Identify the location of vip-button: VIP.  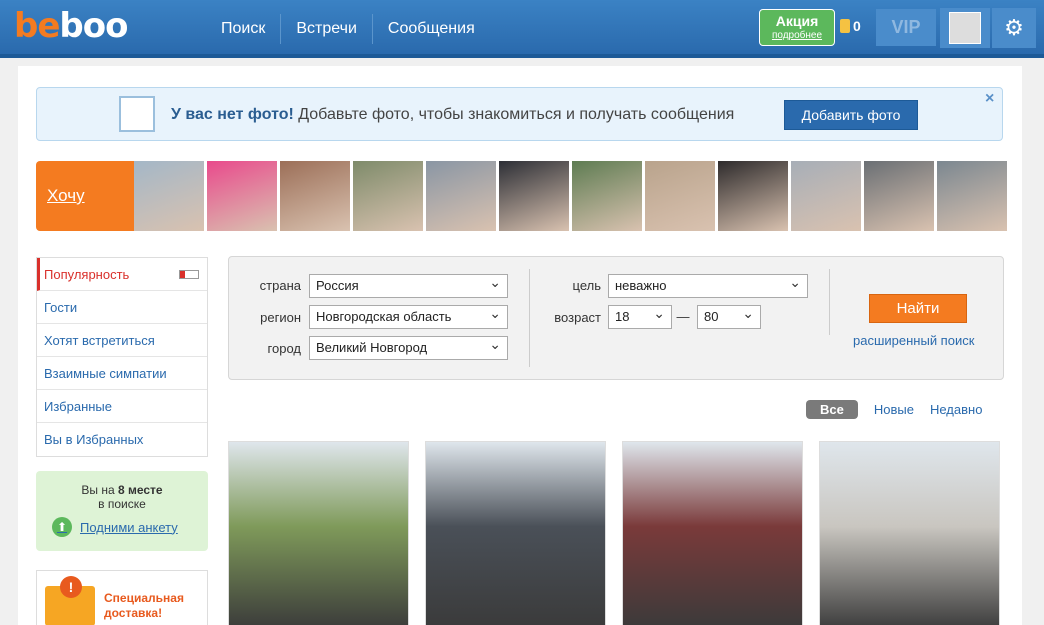
(906, 27).